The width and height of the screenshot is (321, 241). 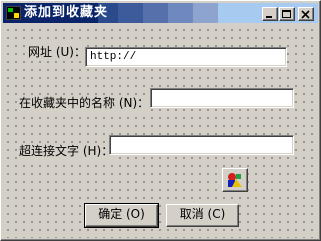 I want to click on maximize-button, so click(x=287, y=14).